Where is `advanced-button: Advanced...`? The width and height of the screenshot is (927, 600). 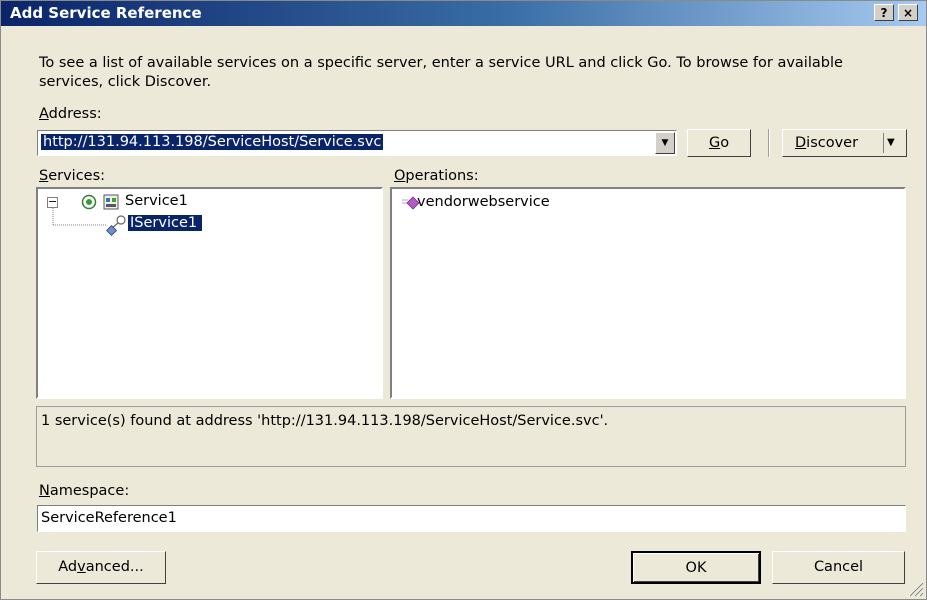
advanced-button: Advanced... is located at coordinates (101, 567).